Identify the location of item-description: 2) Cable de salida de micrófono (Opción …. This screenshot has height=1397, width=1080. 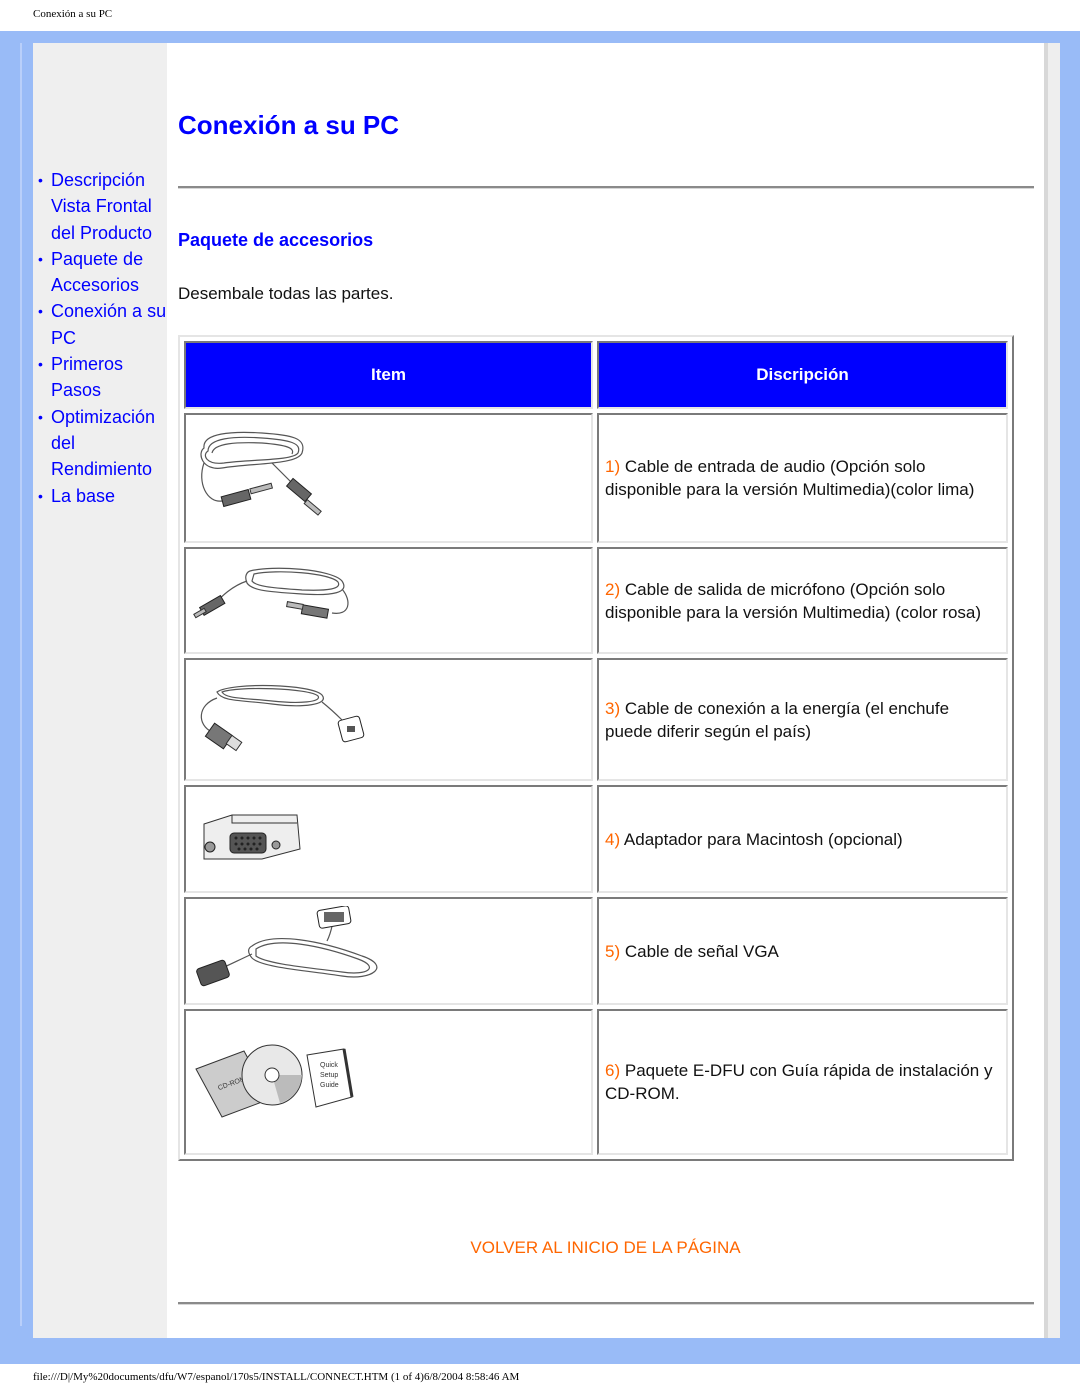
(802, 600).